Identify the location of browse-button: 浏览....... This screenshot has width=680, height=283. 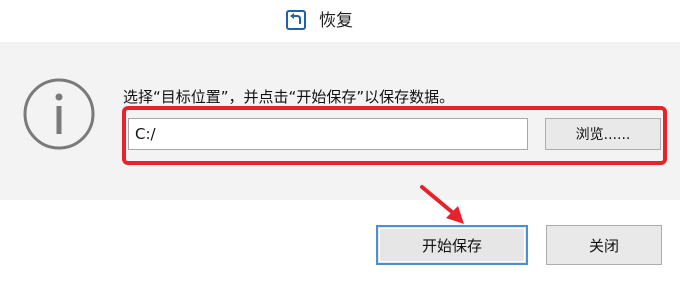
(603, 134).